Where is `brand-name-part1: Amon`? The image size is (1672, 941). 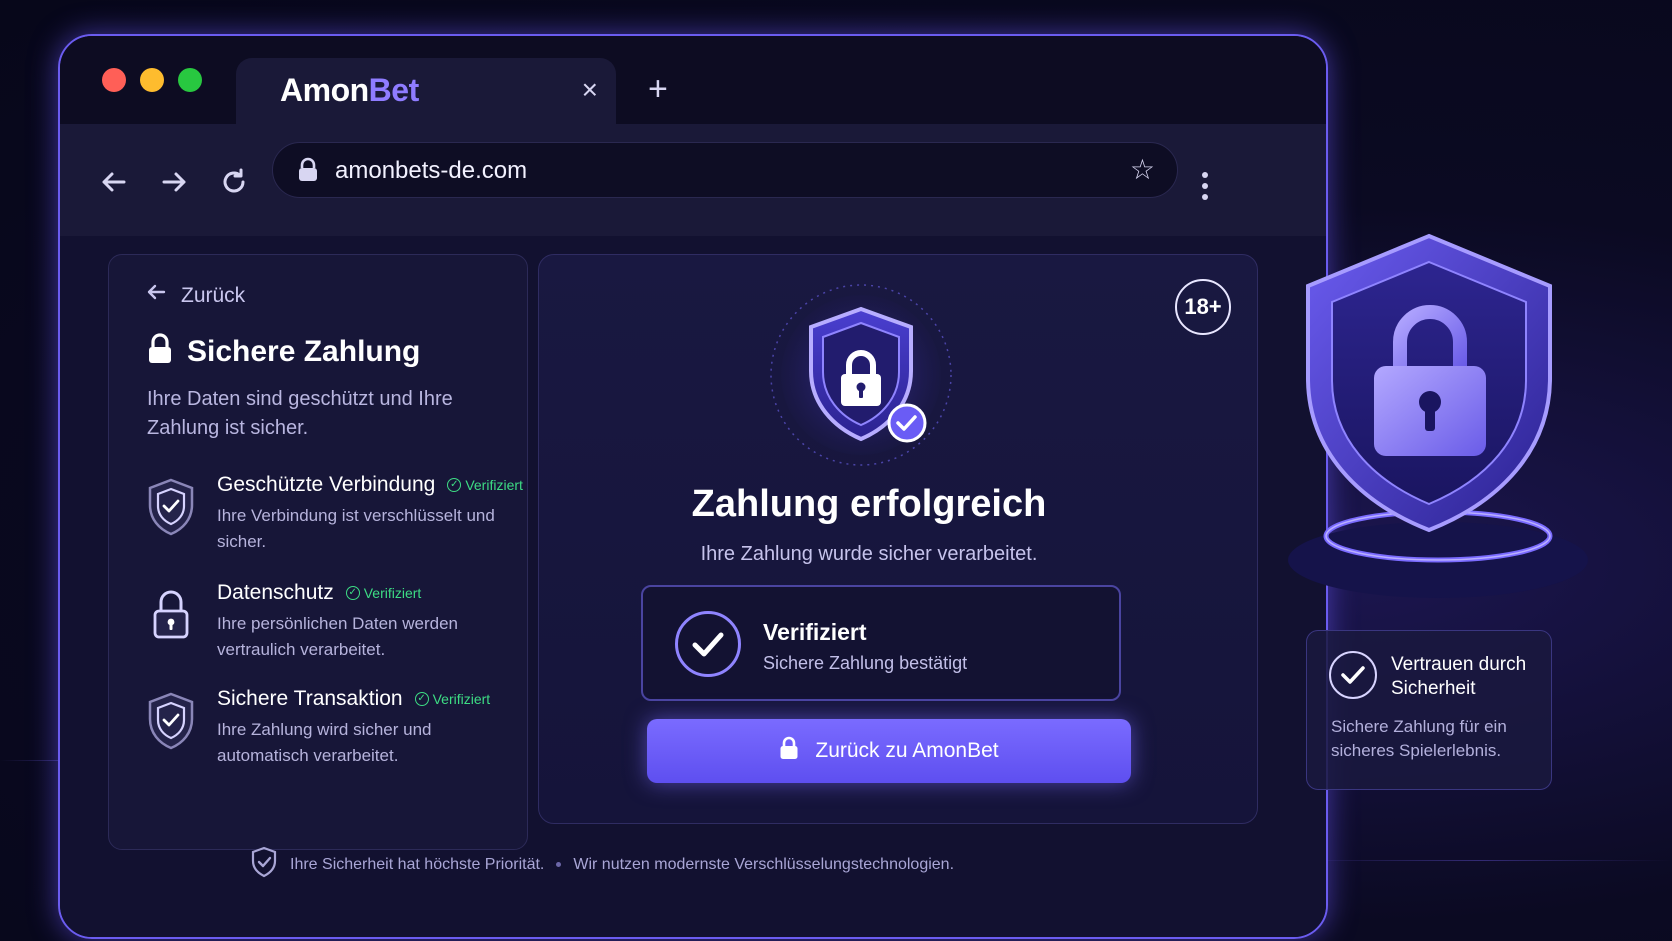 brand-name-part1: Amon is located at coordinates (324, 90).